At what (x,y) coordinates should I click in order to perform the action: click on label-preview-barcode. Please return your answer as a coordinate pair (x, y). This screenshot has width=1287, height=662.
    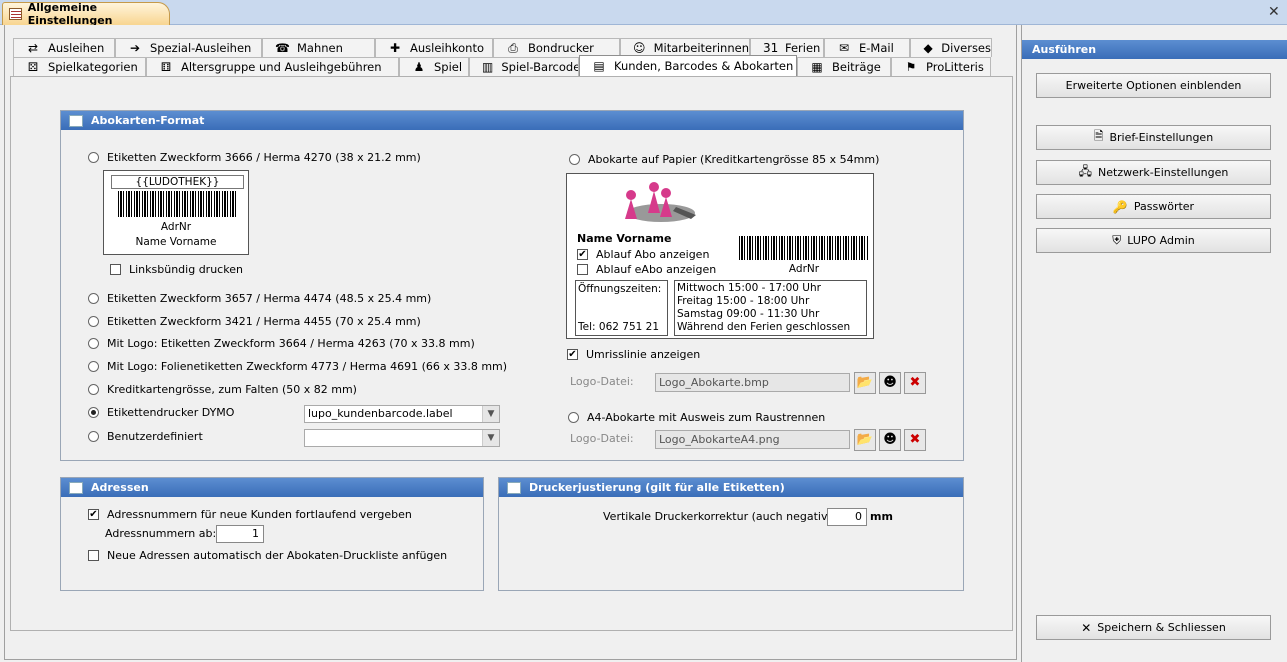
    Looking at the image, I should click on (177, 204).